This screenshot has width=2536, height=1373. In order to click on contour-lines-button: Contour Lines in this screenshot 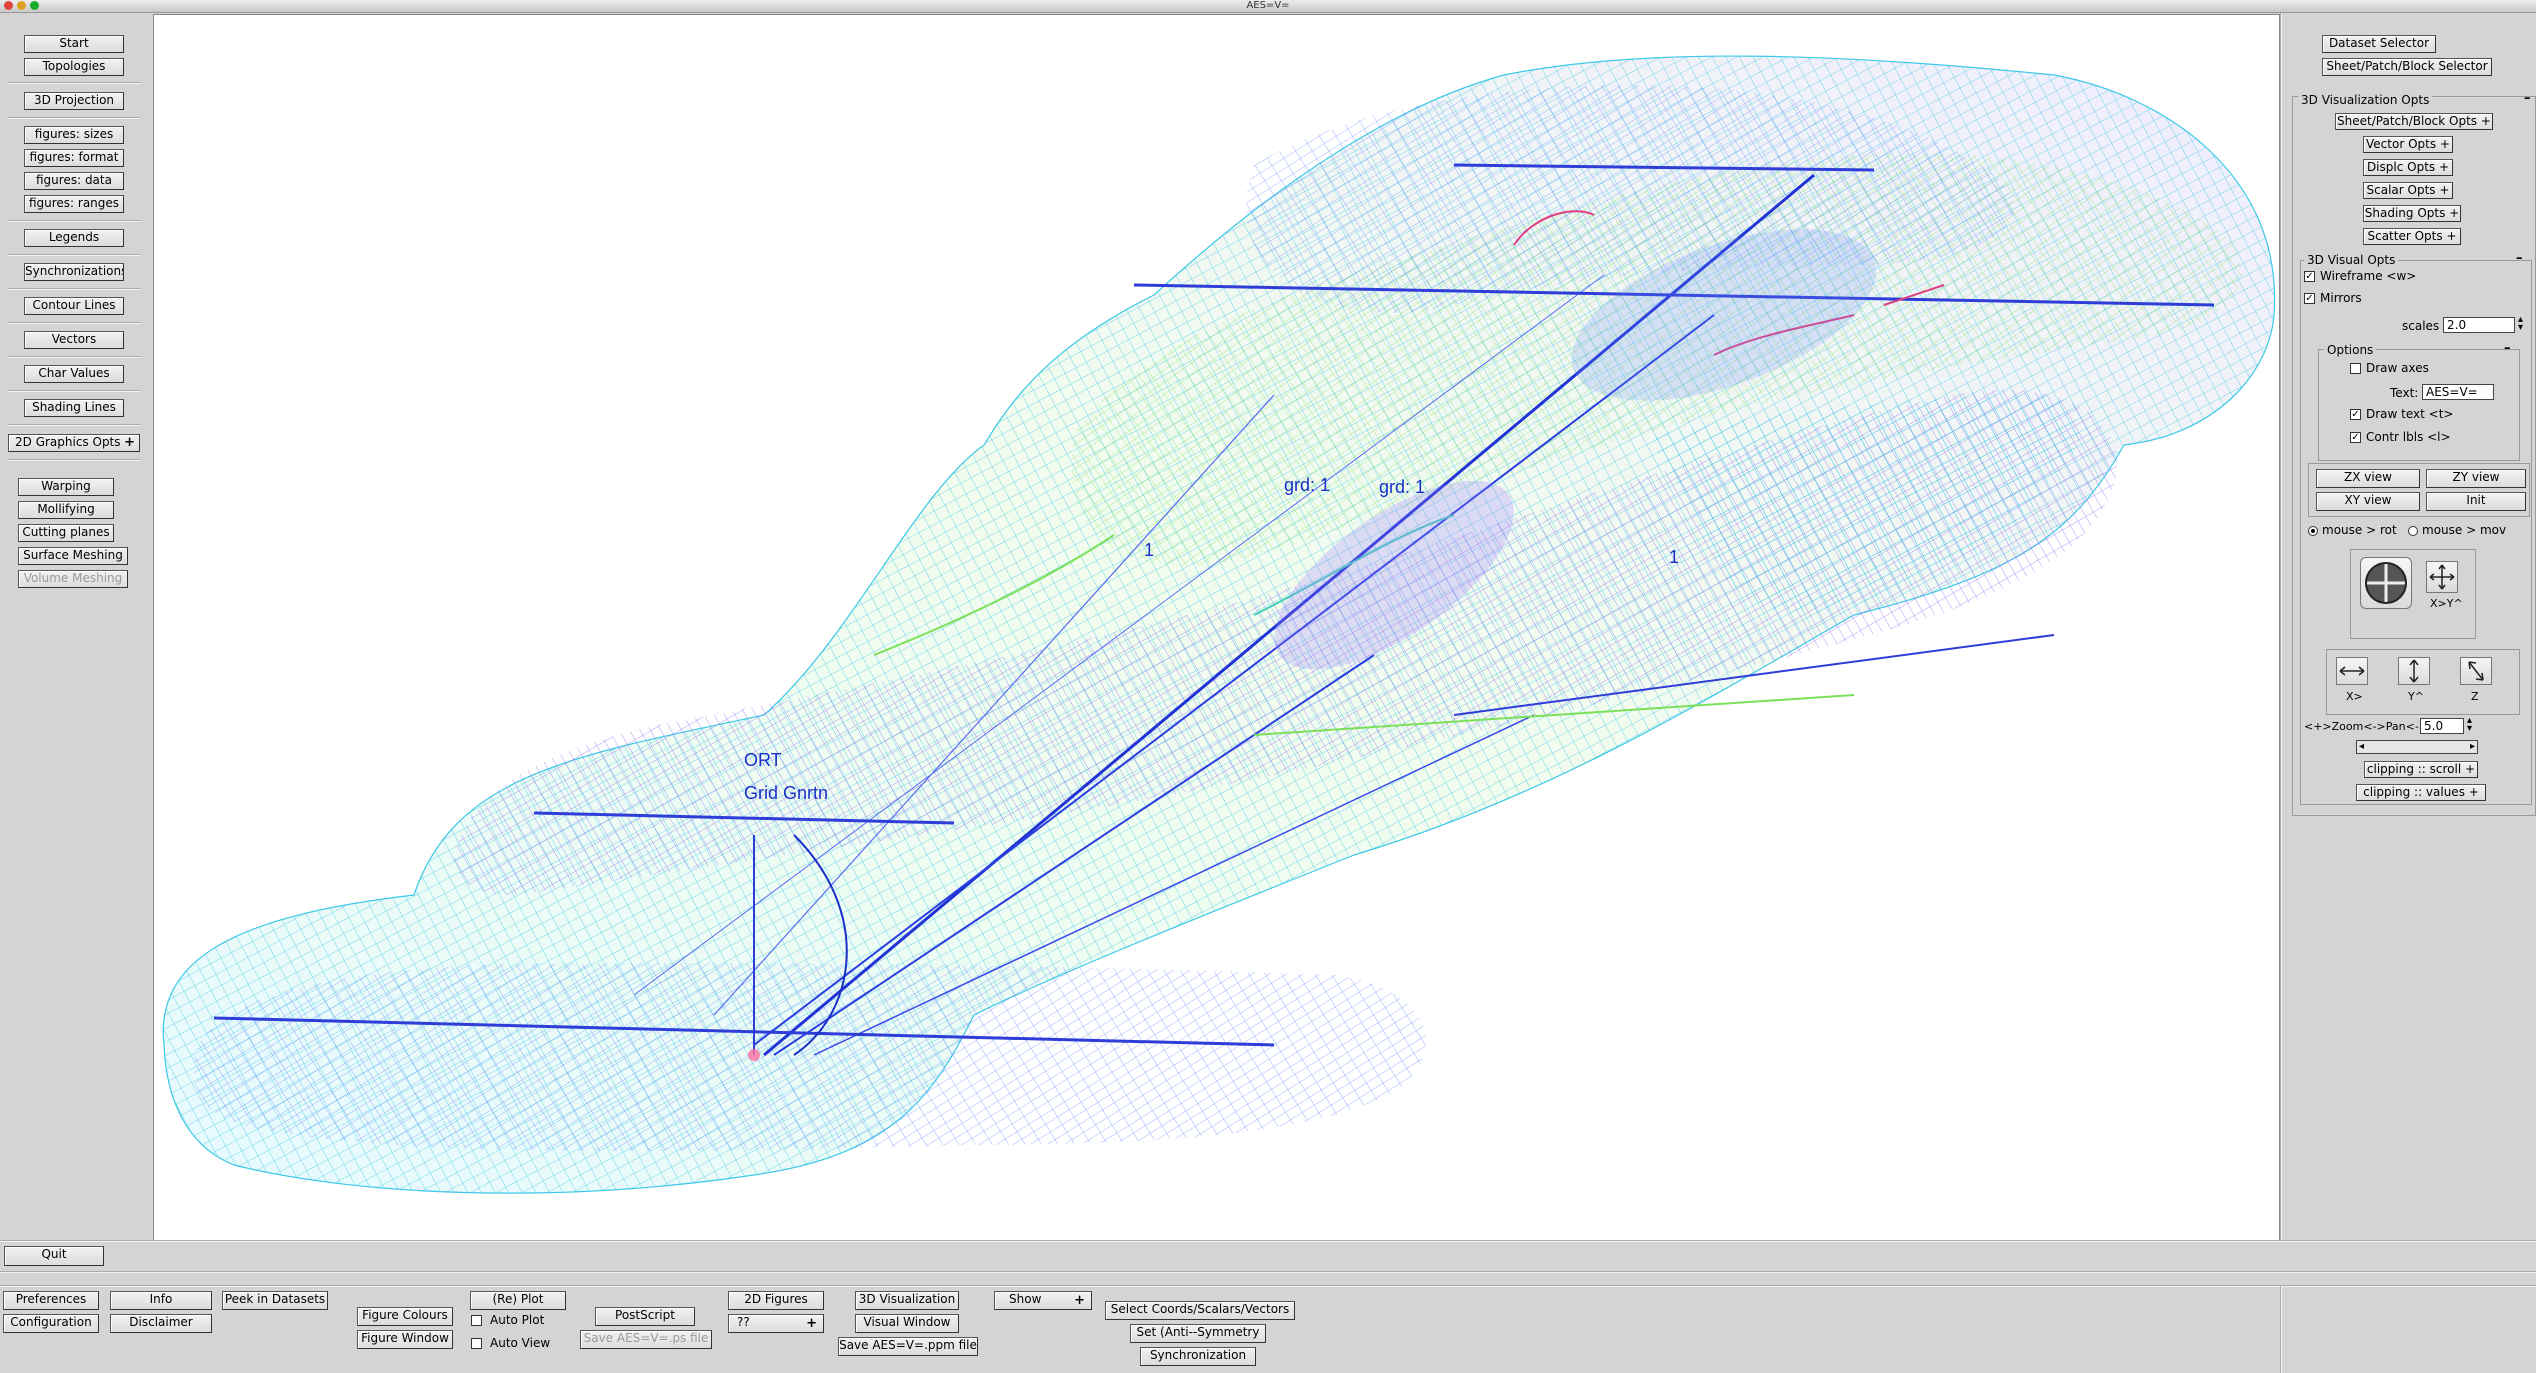, I will do `click(74, 306)`.